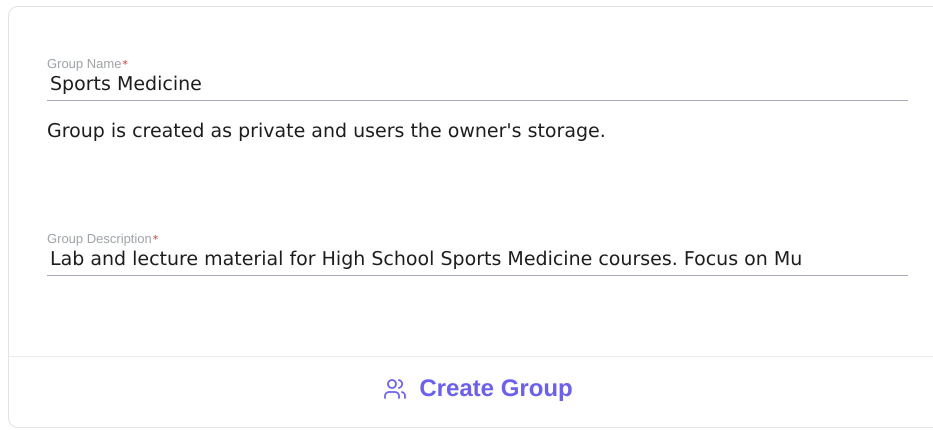  What do you see at coordinates (395, 389) in the screenshot?
I see `users-icon` at bounding box center [395, 389].